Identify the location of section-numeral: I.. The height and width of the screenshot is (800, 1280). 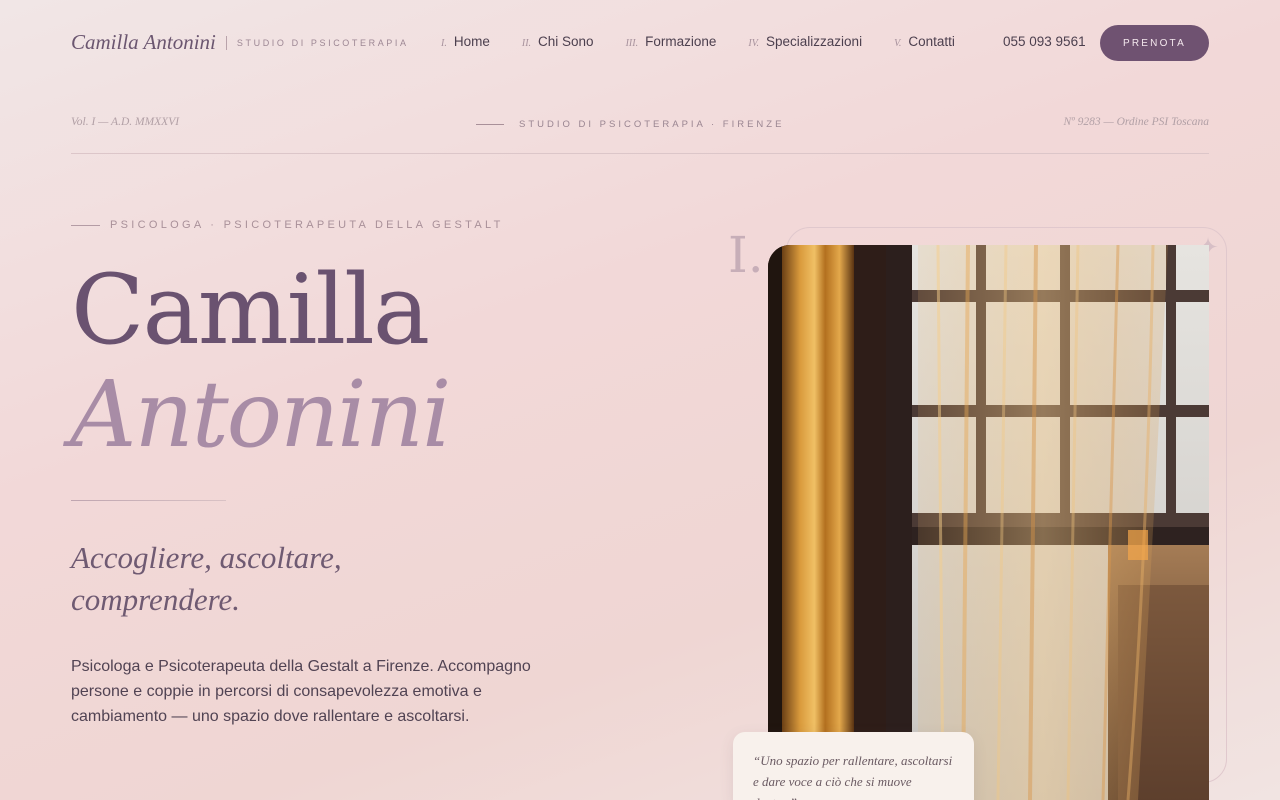
(746, 255).